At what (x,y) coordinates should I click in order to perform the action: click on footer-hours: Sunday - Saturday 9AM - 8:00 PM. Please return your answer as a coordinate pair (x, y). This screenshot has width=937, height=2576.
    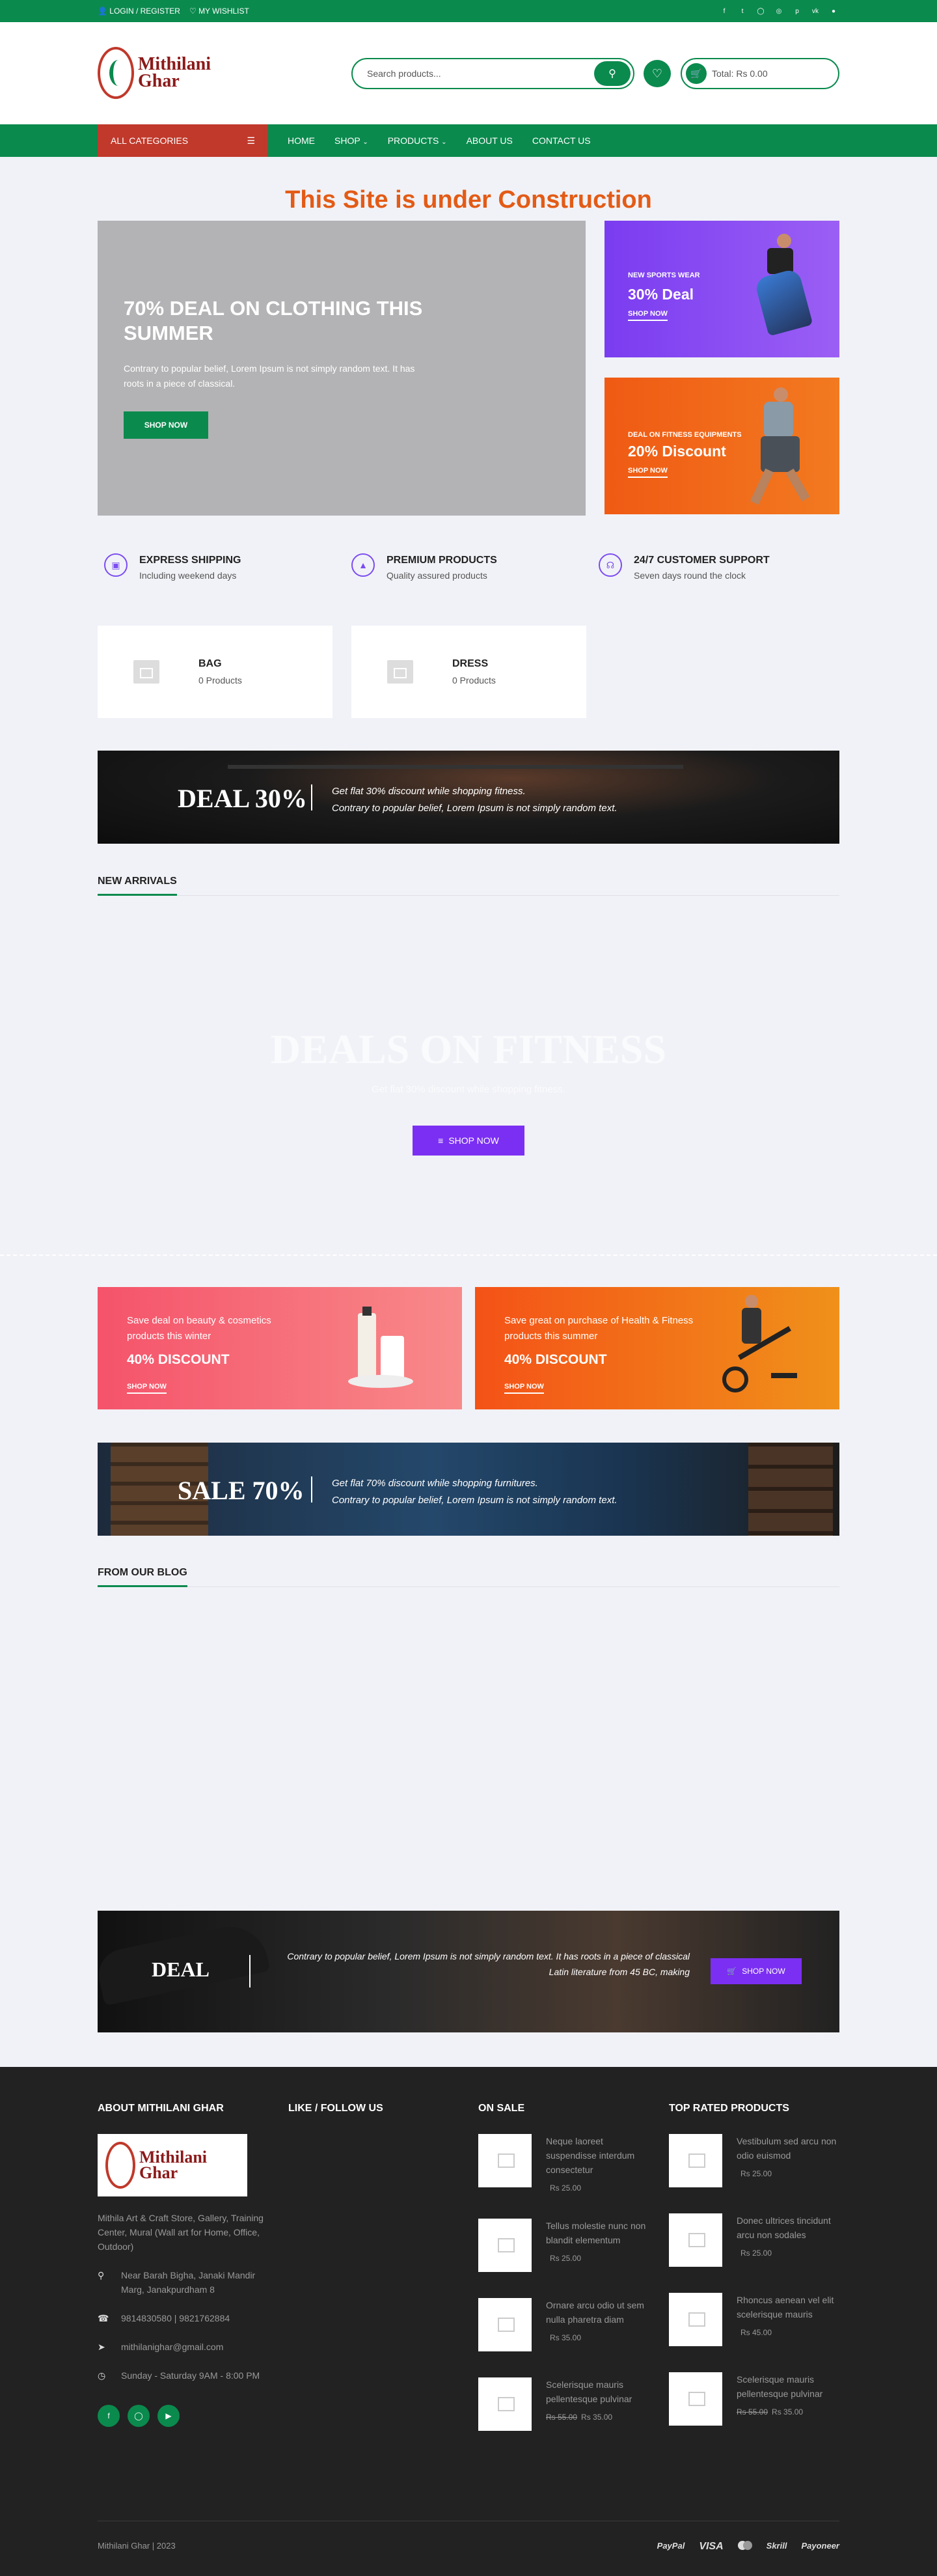
    Looking at the image, I should click on (191, 2375).